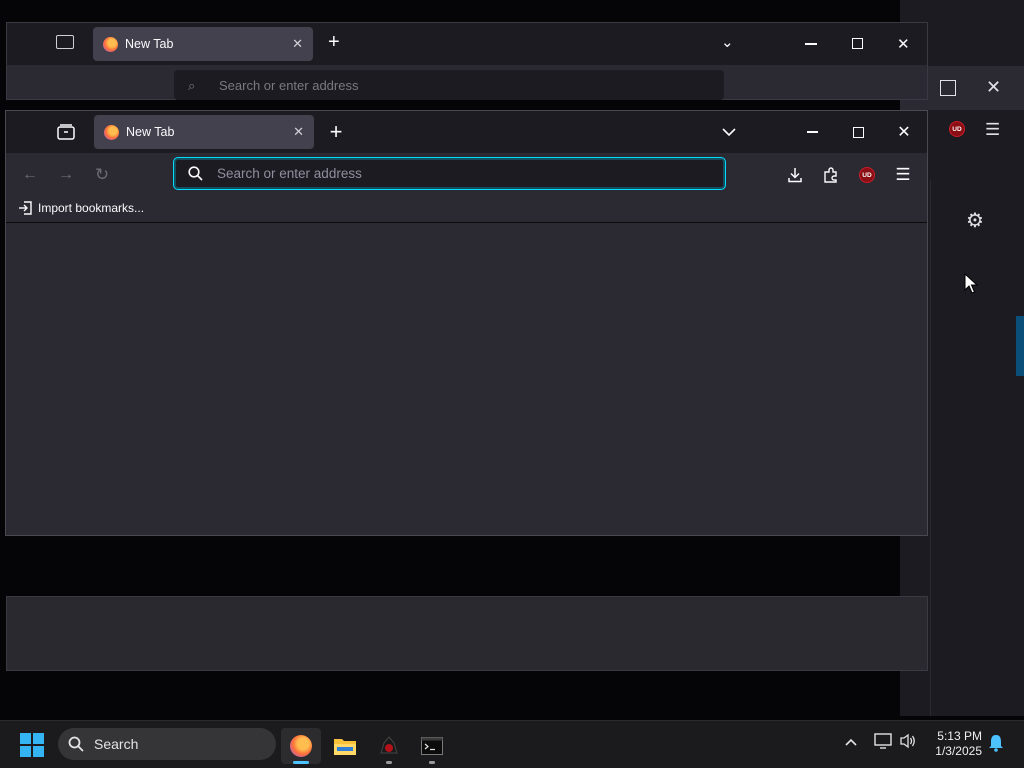 The width and height of the screenshot is (1024, 768). Describe the element at coordinates (116, 744) in the screenshot. I see `search-label: Search` at that location.